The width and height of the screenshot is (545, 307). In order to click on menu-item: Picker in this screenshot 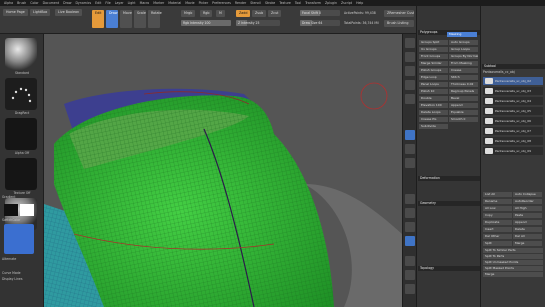, I will do `click(204, 3)`.